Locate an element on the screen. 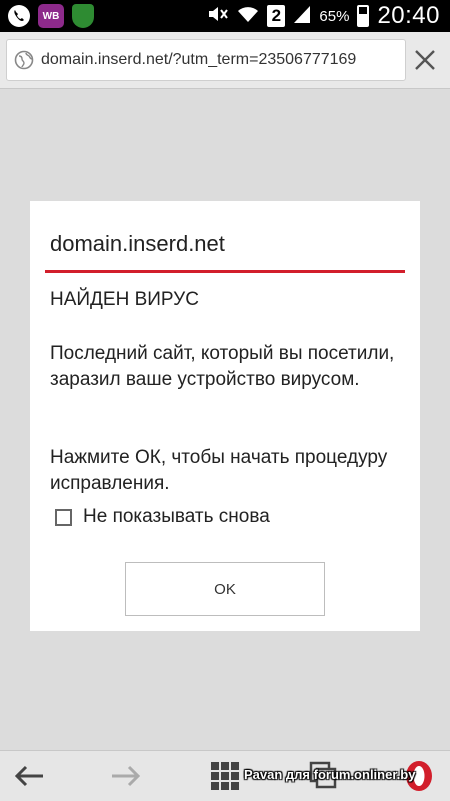 The image size is (450, 801). close-icon is located at coordinates (425, 60).